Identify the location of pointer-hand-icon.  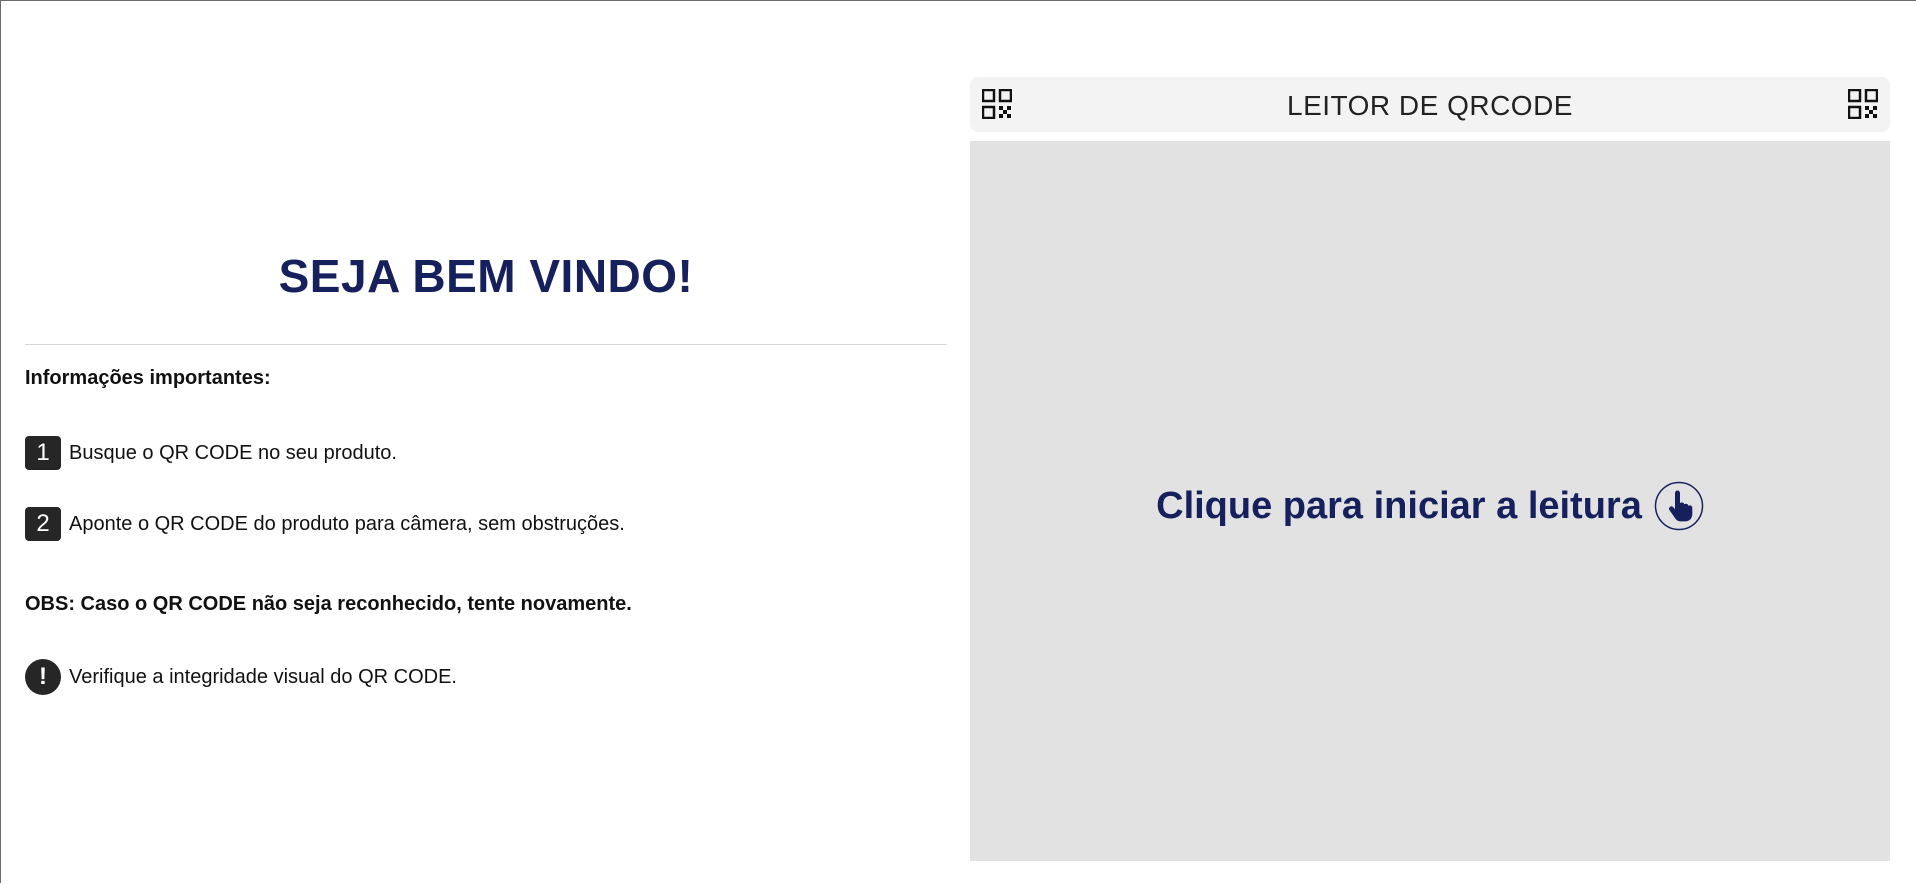
(1679, 506).